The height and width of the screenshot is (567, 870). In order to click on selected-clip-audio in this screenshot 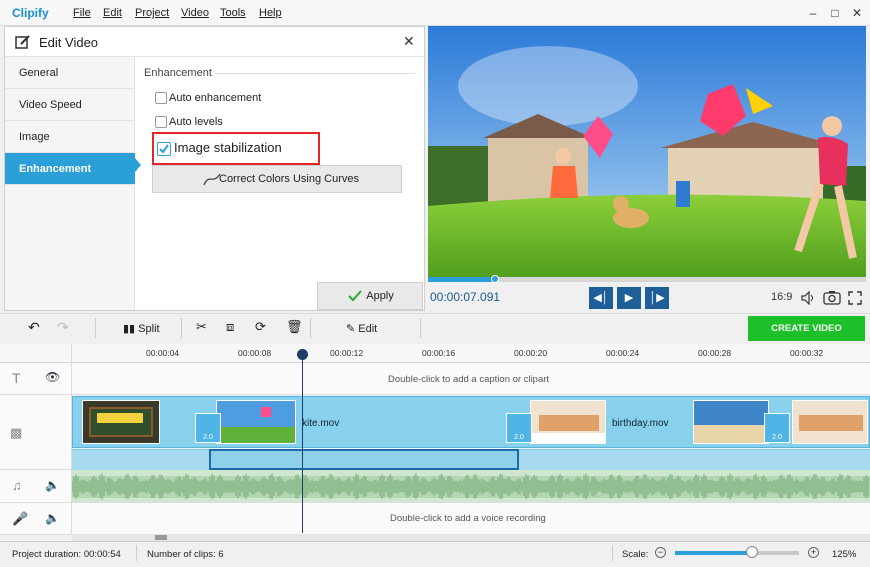, I will do `click(364, 459)`.